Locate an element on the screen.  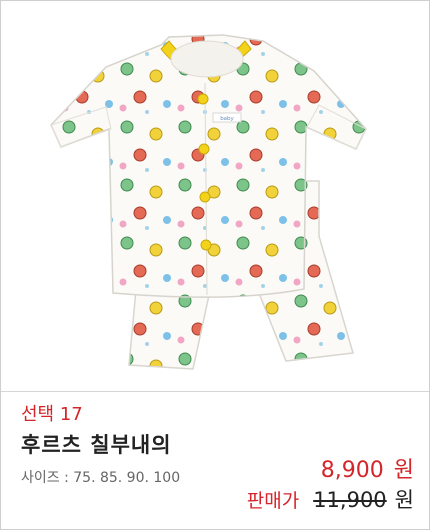
size-list: 사이즈 : 75. 85. 90. 100 is located at coordinates (101, 478).